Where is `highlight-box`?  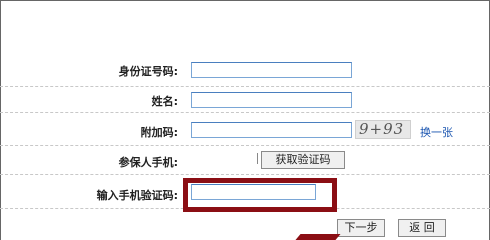
highlight-box is located at coordinates (260, 195).